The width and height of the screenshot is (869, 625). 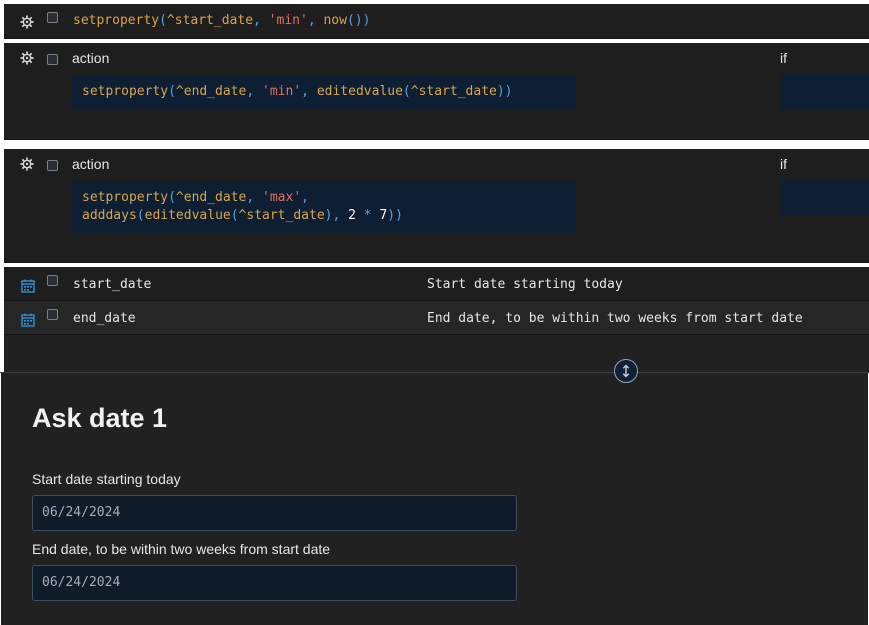 I want to click on field-row-start-date: start_date Start date starting today, so click(x=436, y=284).